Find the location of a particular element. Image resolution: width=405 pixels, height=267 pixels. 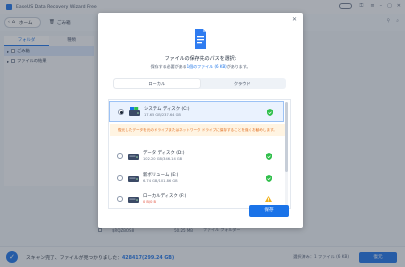

subtitle-suffix: があります。 is located at coordinates (238, 66).